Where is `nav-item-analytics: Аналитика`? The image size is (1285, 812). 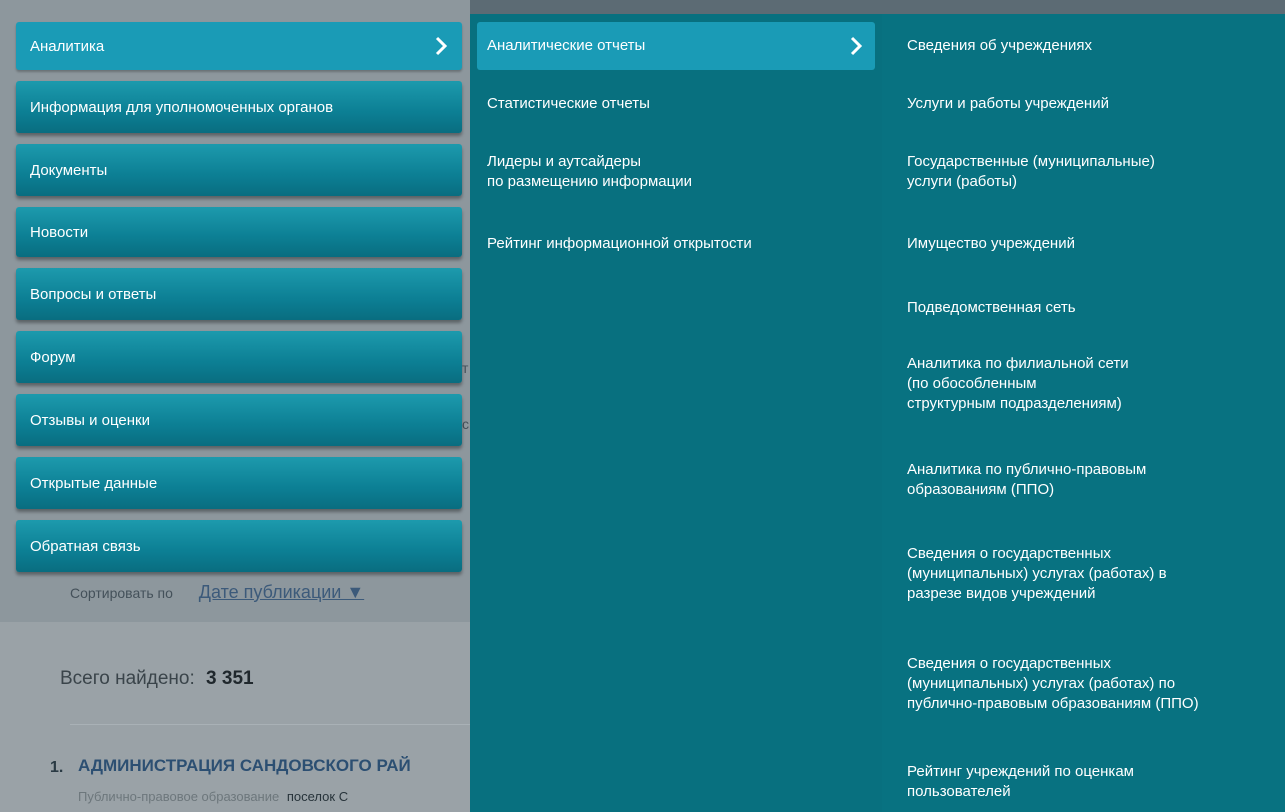
nav-item-analytics: Аналитика is located at coordinates (239, 46).